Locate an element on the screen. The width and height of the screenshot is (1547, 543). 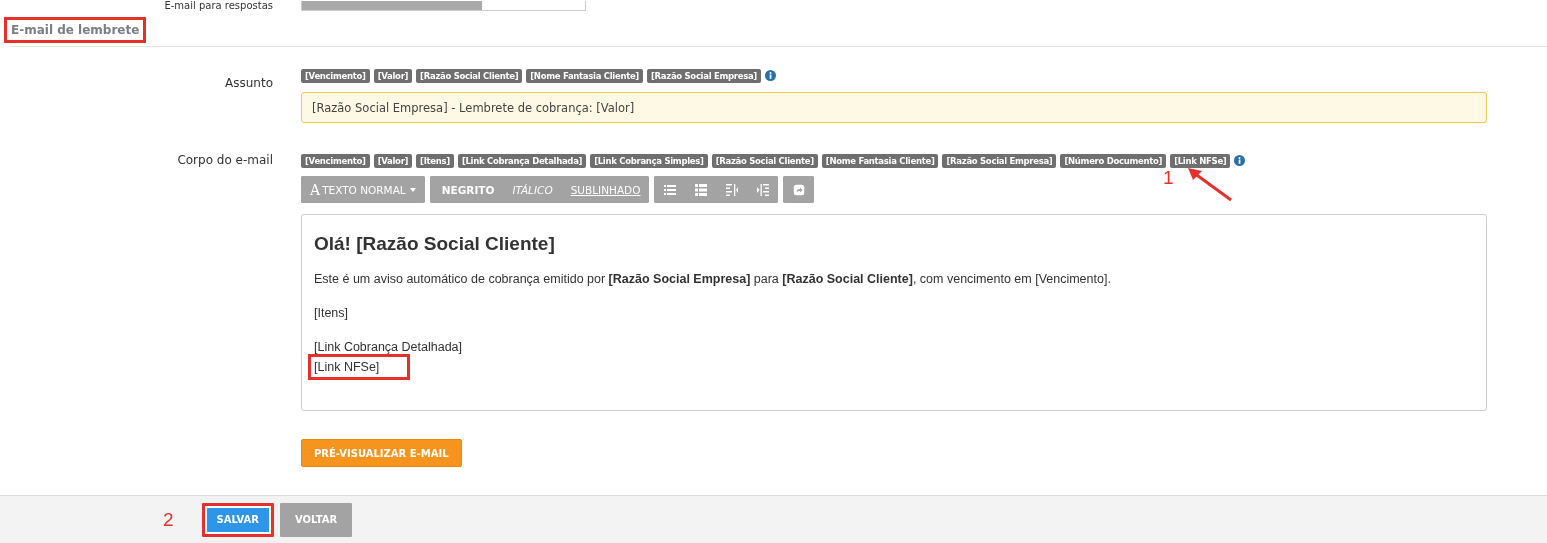
share-button is located at coordinates (799, 189).